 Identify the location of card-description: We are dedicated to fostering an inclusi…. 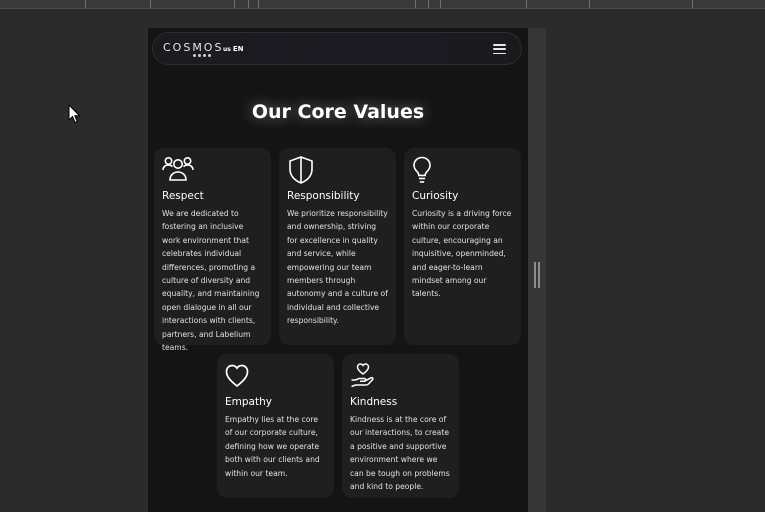
(211, 281).